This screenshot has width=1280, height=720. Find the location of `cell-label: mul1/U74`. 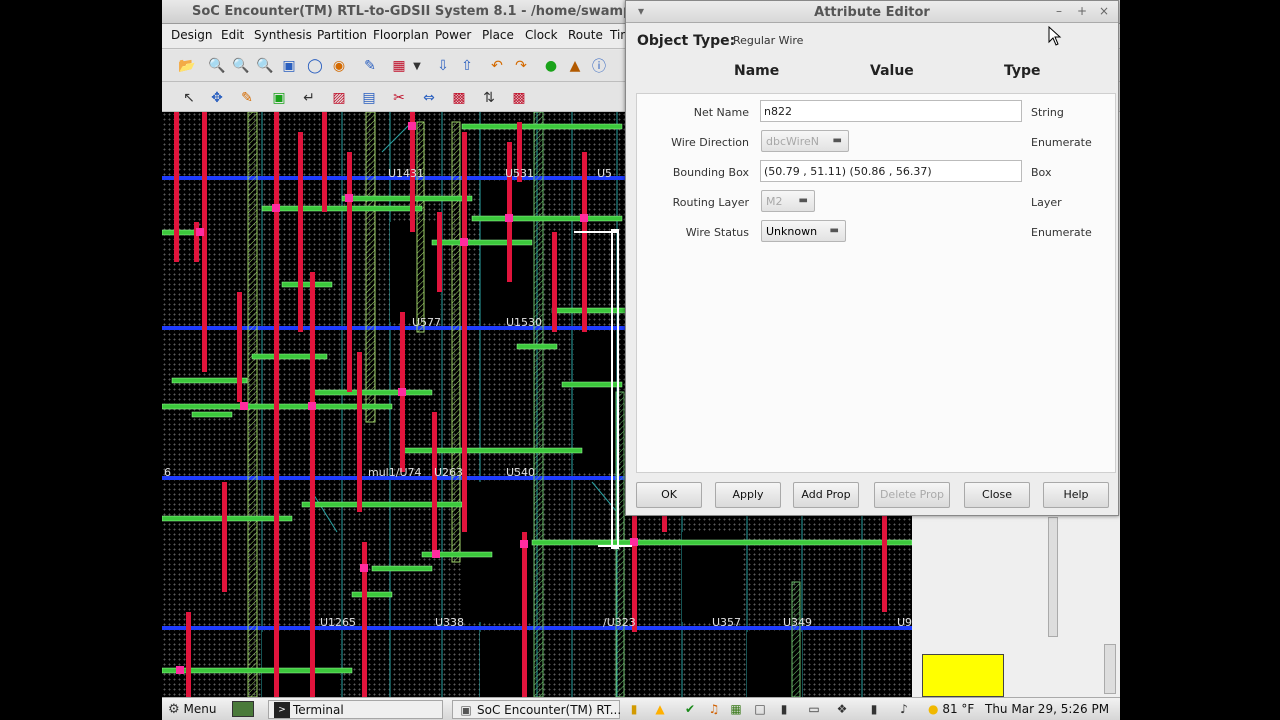

cell-label: mul1/U74 is located at coordinates (395, 472).